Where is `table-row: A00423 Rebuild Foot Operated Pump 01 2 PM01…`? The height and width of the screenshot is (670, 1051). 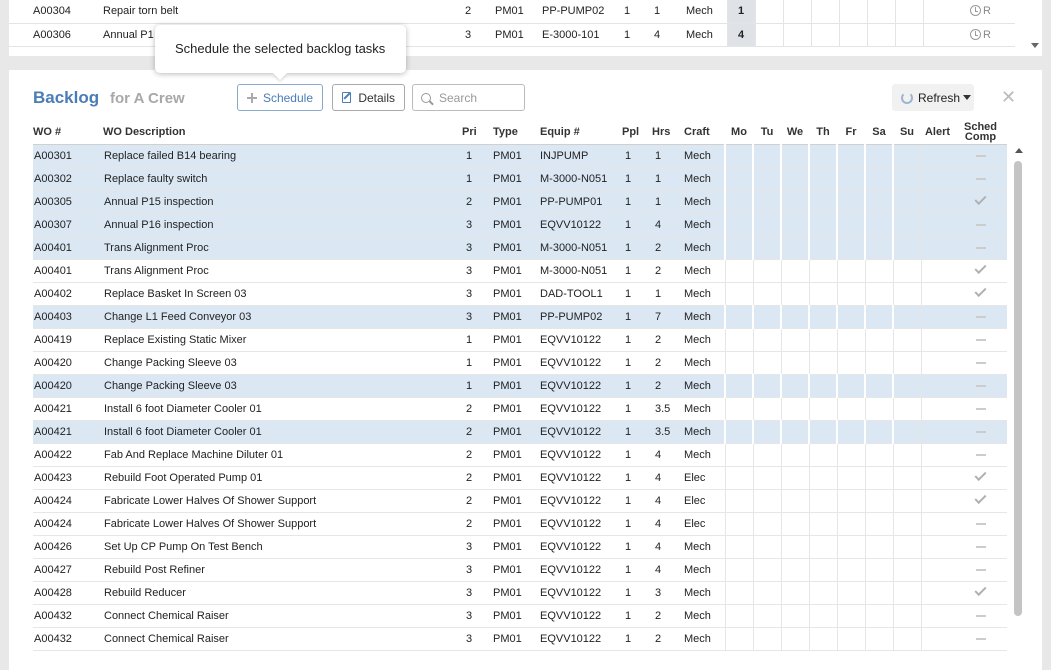 table-row: A00423 Rebuild Foot Operated Pump 01 2 PM01… is located at coordinates (520, 478).